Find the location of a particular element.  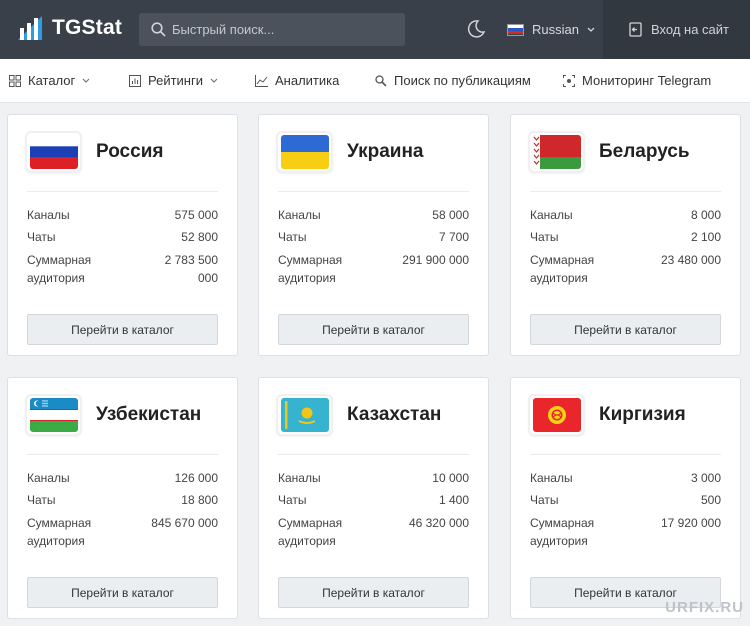

channels-row: Каналы 3 000 is located at coordinates (625, 478).